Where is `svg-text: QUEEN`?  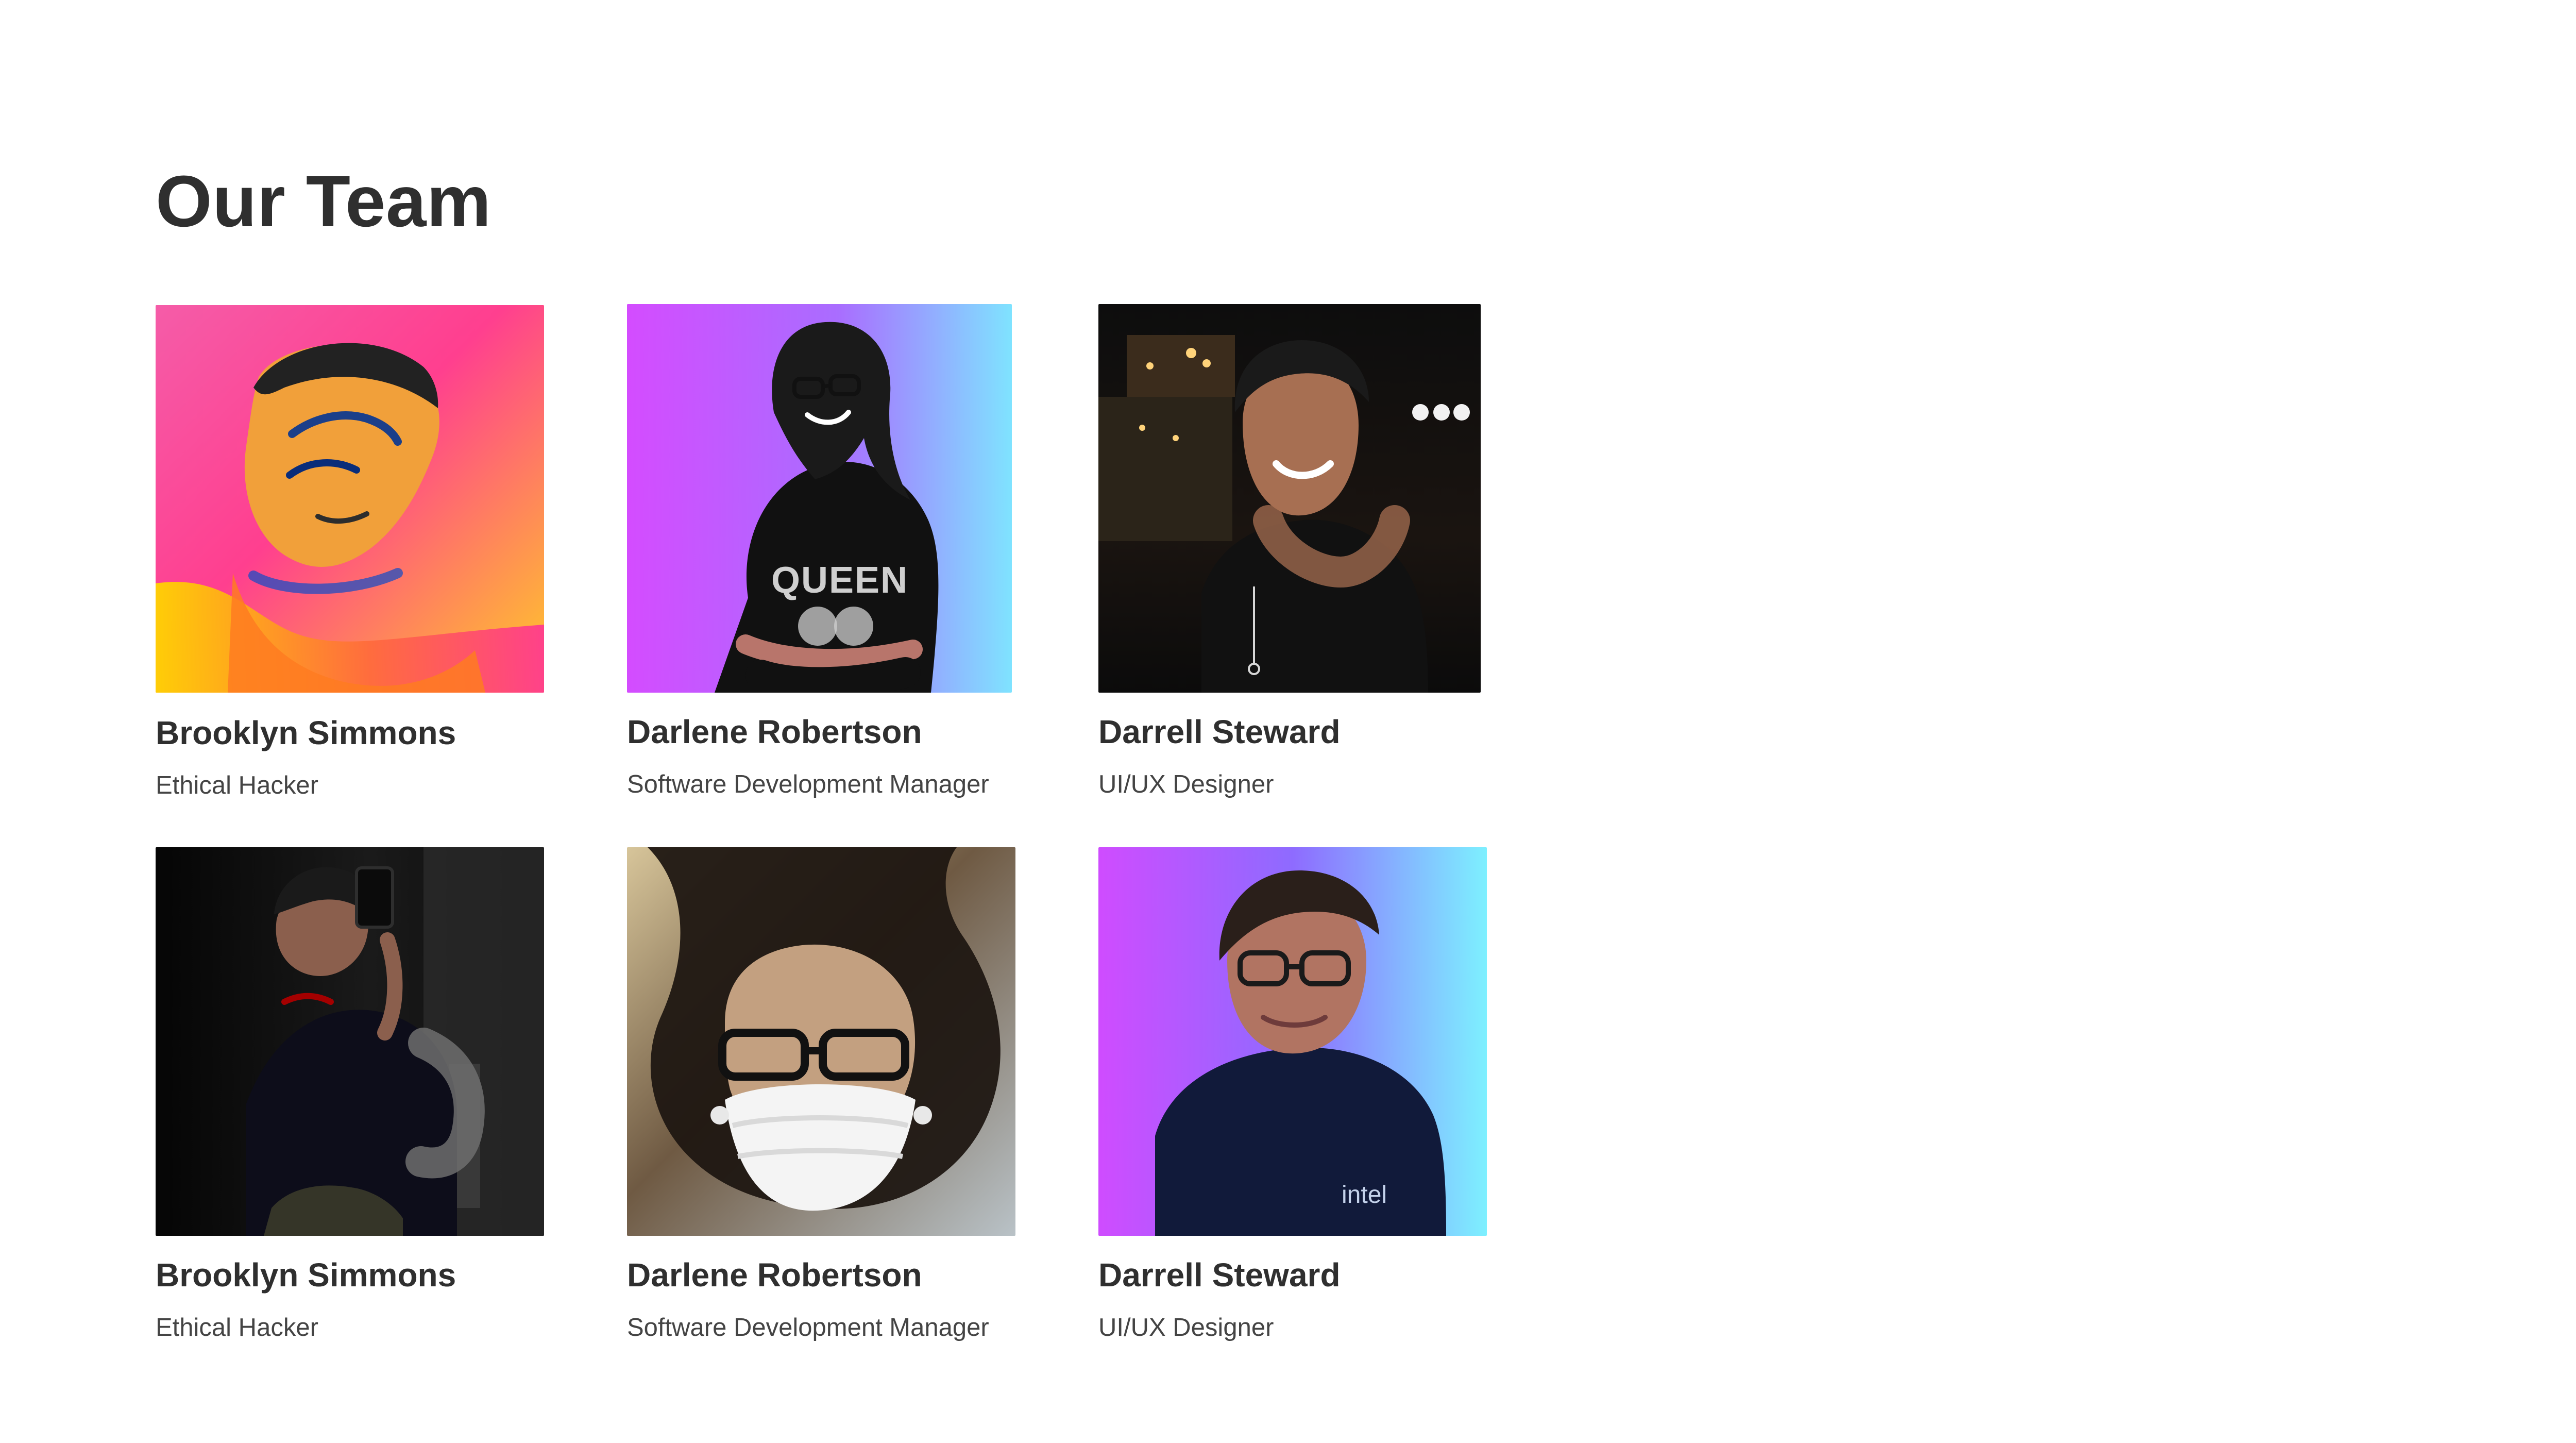
svg-text: QUEEN is located at coordinates (839, 580).